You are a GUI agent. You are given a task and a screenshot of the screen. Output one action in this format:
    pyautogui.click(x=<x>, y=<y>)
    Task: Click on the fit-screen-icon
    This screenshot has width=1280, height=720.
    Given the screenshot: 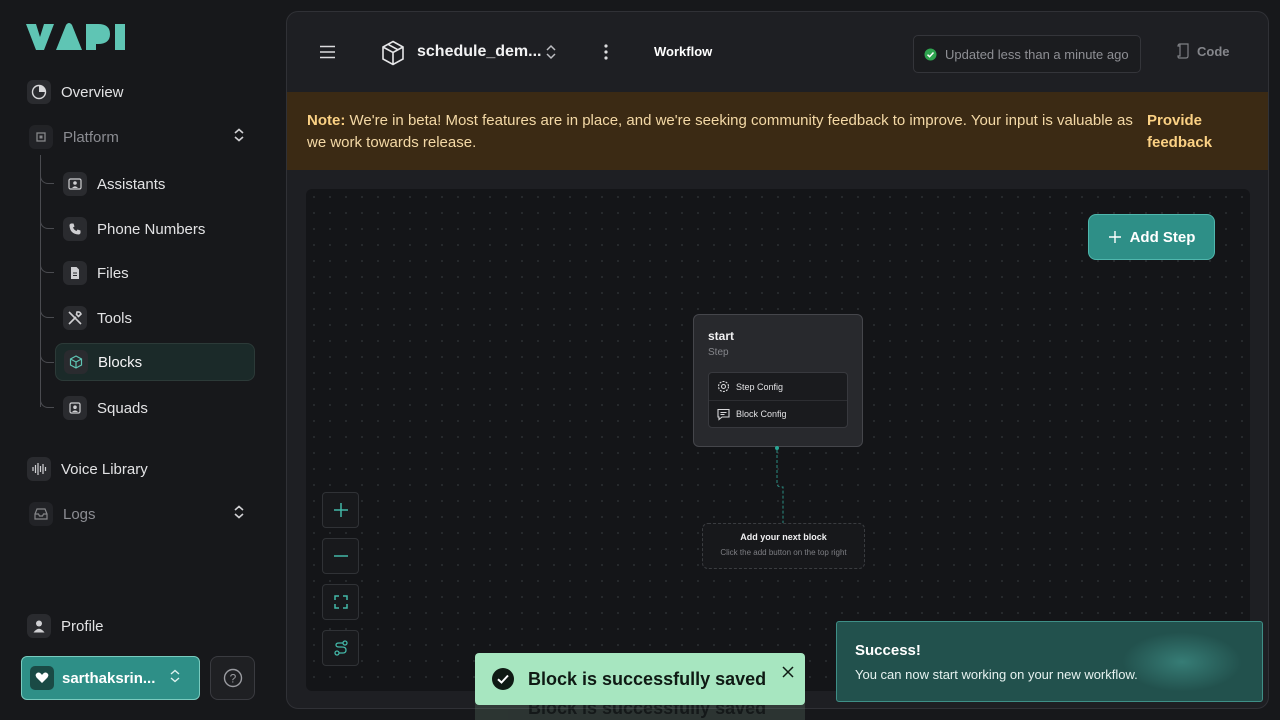 What is the action you would take?
    pyautogui.click(x=340, y=602)
    